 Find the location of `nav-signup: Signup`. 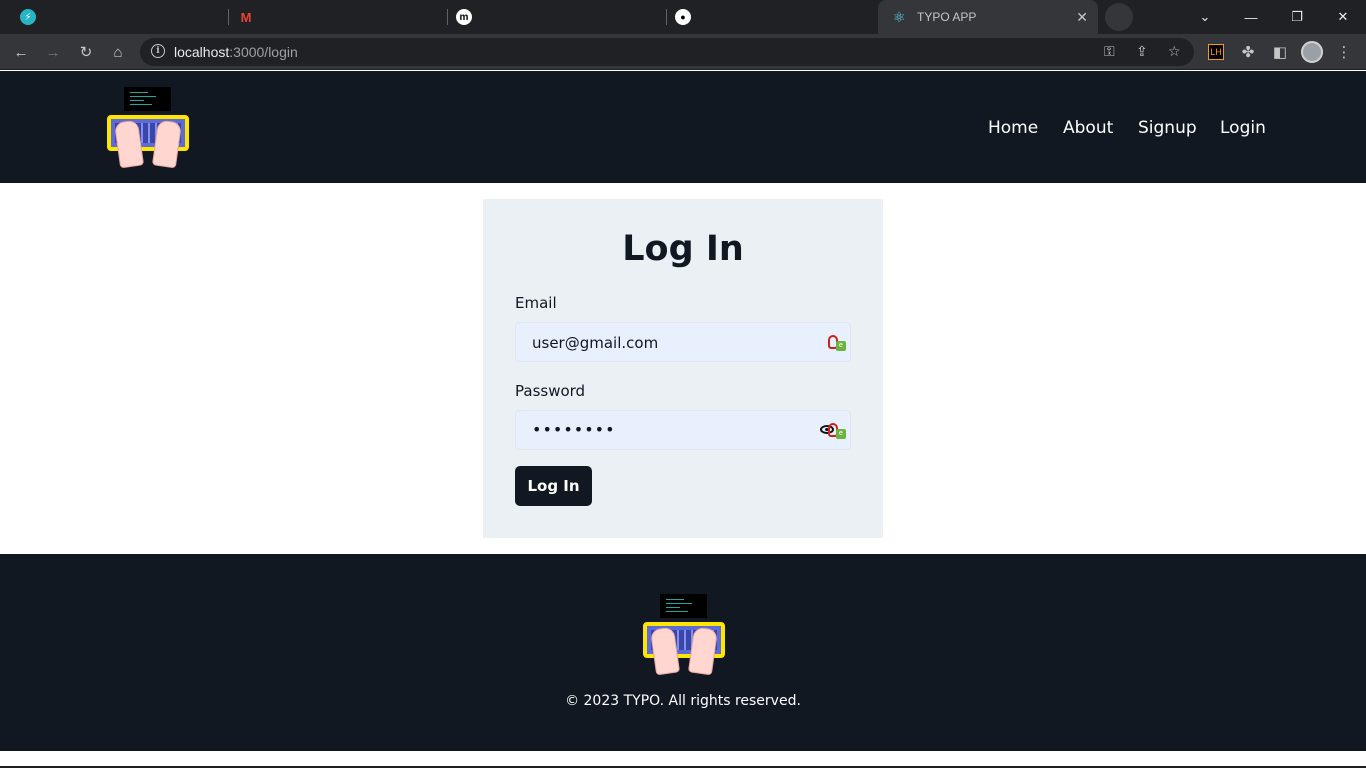

nav-signup: Signup is located at coordinates (1167, 128).